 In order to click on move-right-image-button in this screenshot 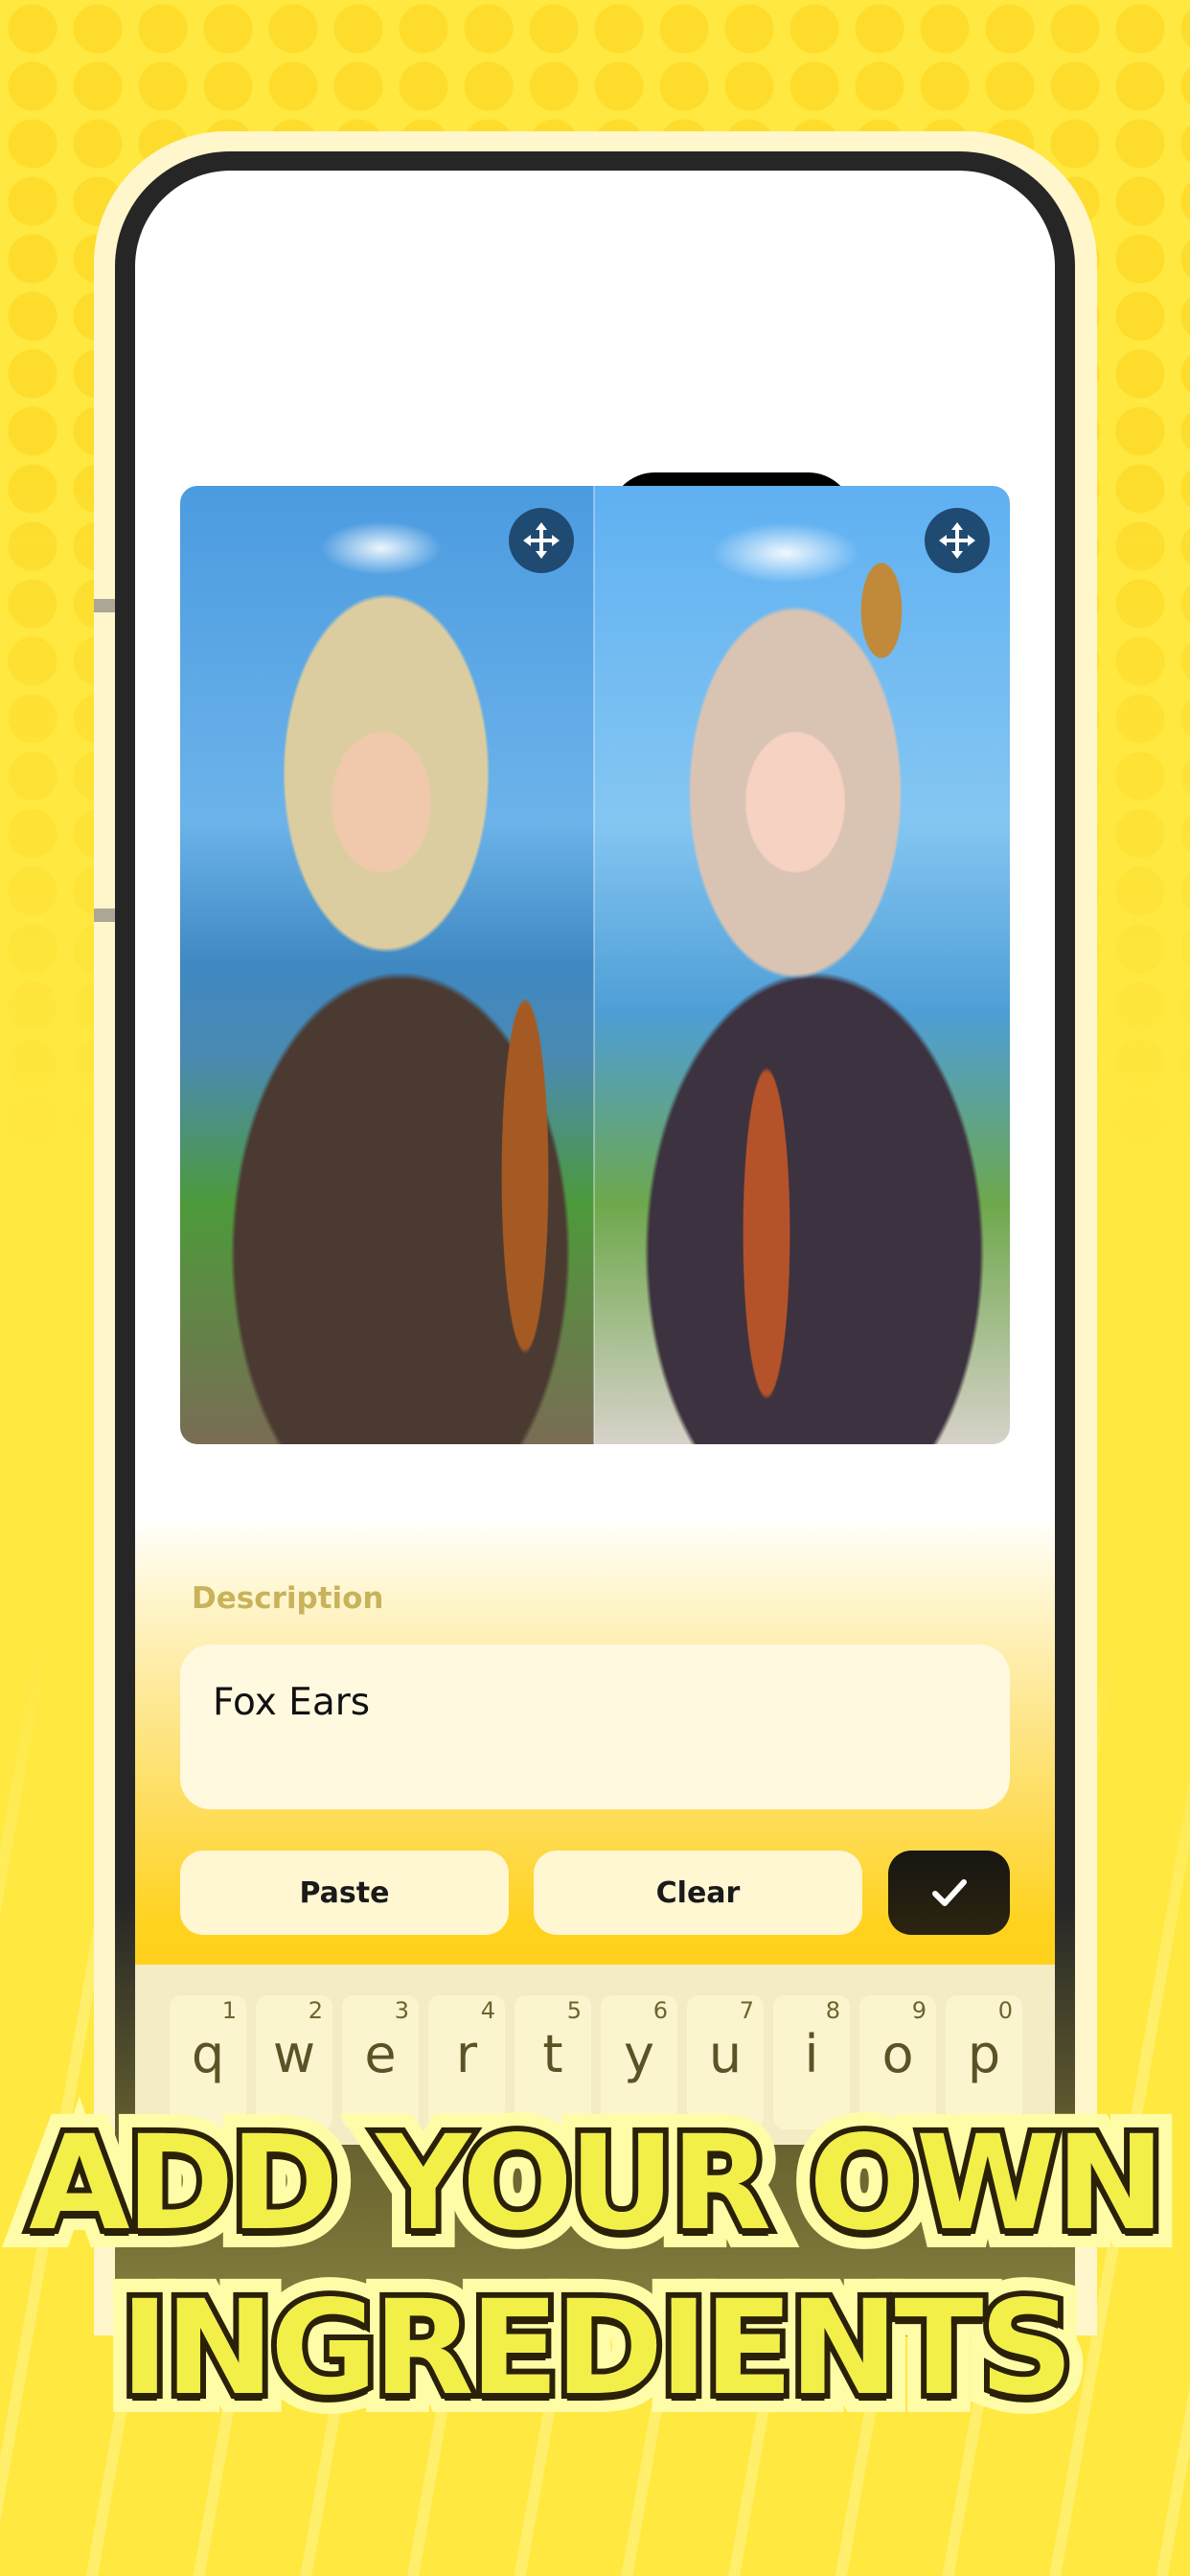, I will do `click(958, 540)`.